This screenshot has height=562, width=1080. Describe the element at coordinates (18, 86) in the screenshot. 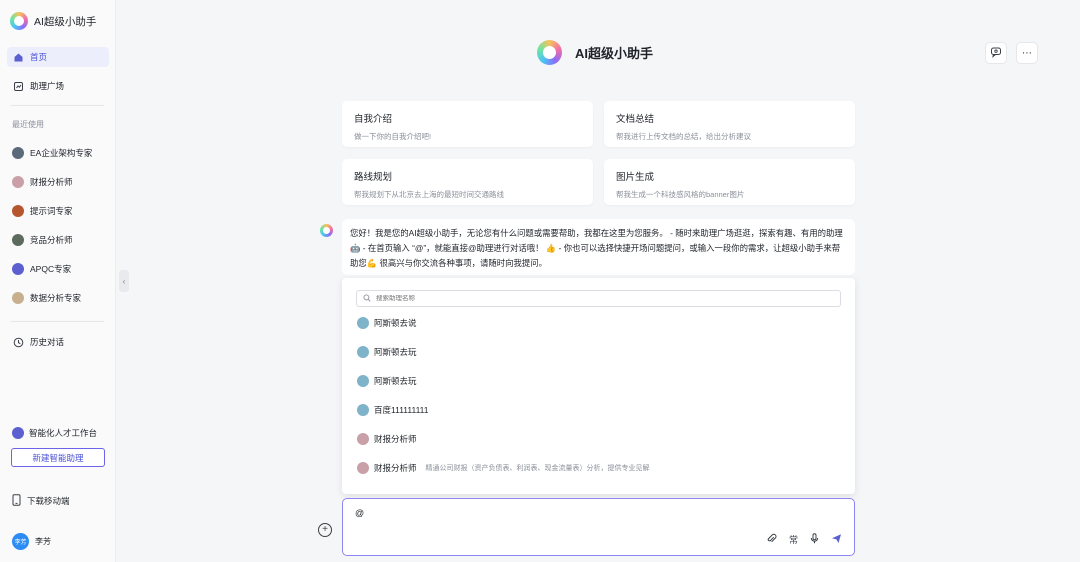

I see `square-icon` at that location.